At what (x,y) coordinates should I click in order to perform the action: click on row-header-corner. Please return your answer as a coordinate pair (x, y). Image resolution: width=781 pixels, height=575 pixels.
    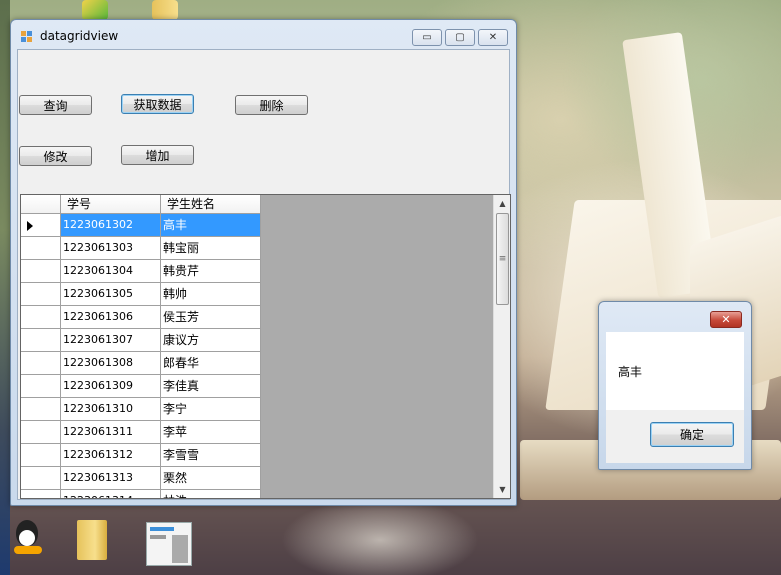
    Looking at the image, I should click on (41, 204).